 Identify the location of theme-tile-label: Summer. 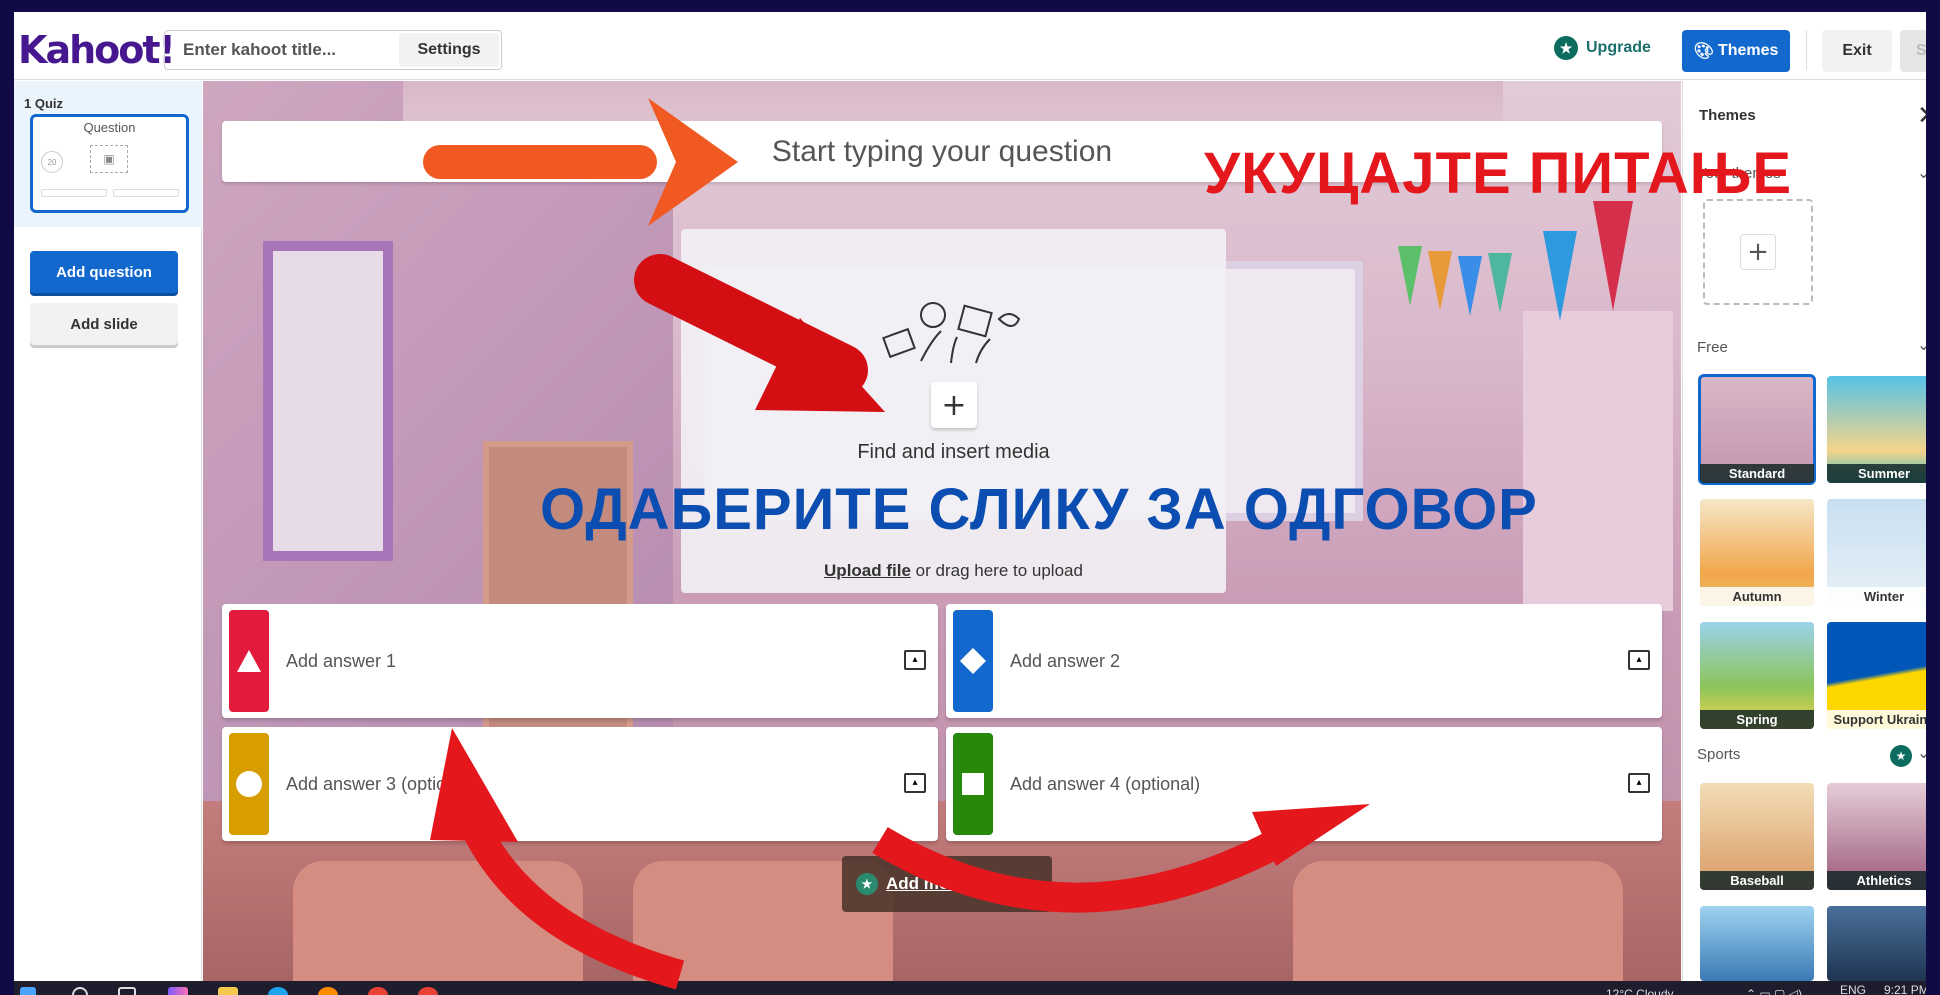
(1876, 473).